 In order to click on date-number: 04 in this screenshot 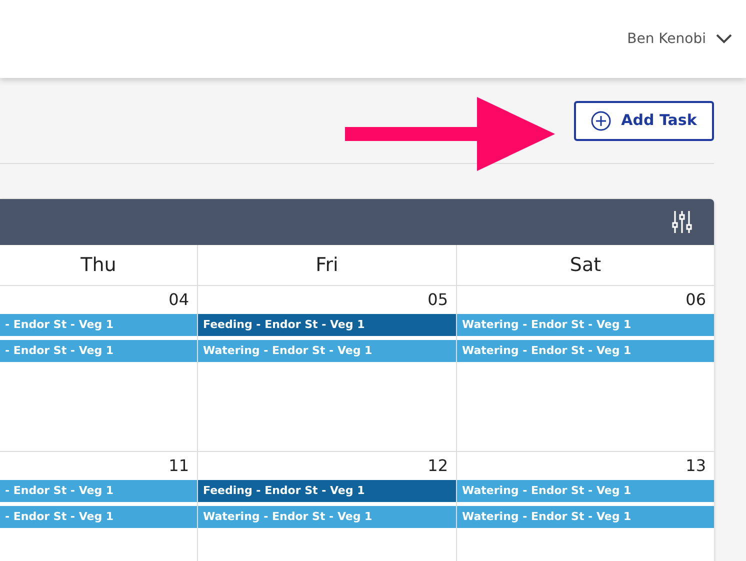, I will do `click(178, 300)`.